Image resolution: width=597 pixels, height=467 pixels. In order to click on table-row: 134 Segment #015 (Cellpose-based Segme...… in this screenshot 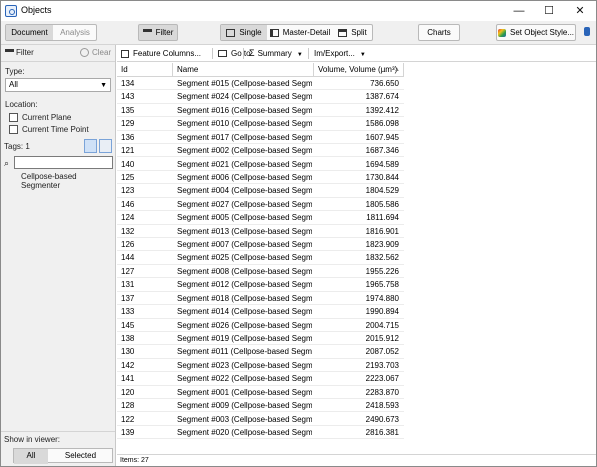, I will do `click(260, 84)`.